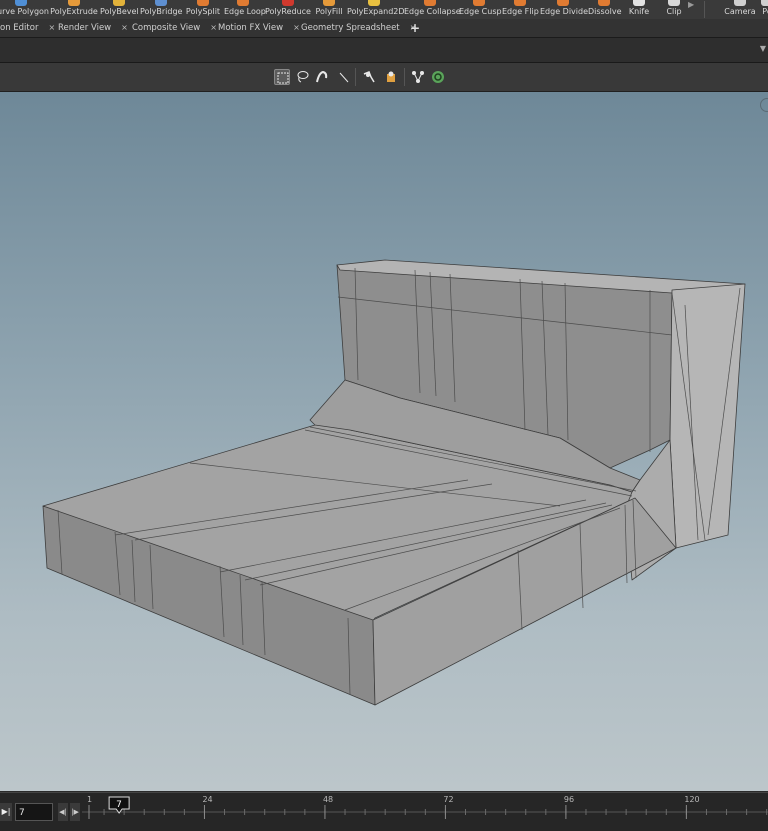 This screenshot has width=768, height=831. I want to click on shelf-tool-label: urve Polygon, so click(24, 11).